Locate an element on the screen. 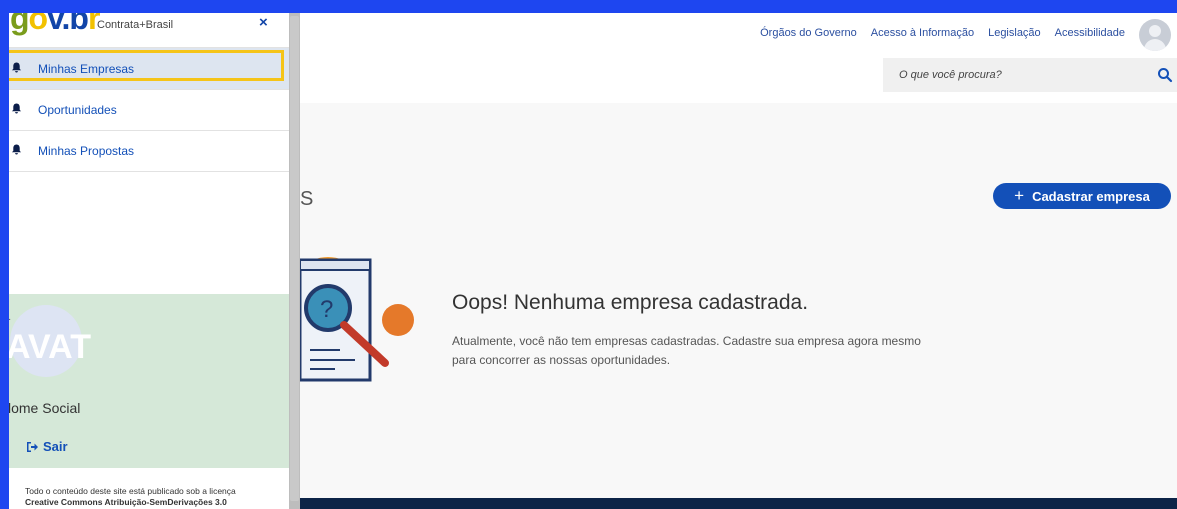  menu-item-oportunidades: Oportunidades is located at coordinates (144, 110).